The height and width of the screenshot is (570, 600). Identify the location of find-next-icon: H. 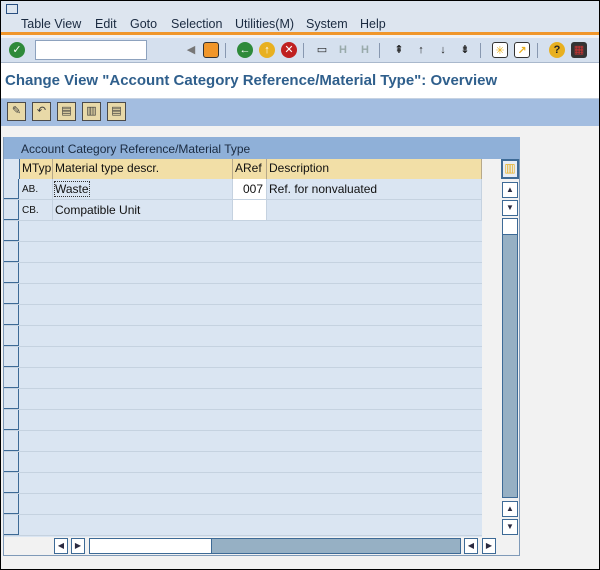
(365, 50).